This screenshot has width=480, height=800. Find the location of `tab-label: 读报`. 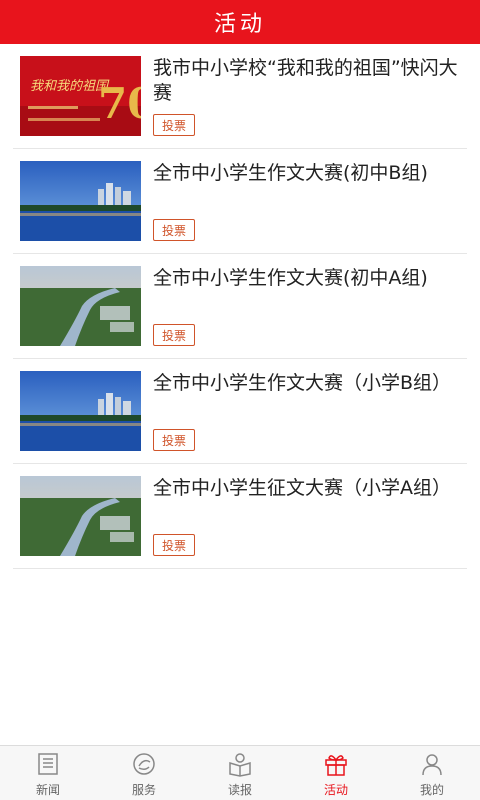

tab-label: 读报 is located at coordinates (239, 790).